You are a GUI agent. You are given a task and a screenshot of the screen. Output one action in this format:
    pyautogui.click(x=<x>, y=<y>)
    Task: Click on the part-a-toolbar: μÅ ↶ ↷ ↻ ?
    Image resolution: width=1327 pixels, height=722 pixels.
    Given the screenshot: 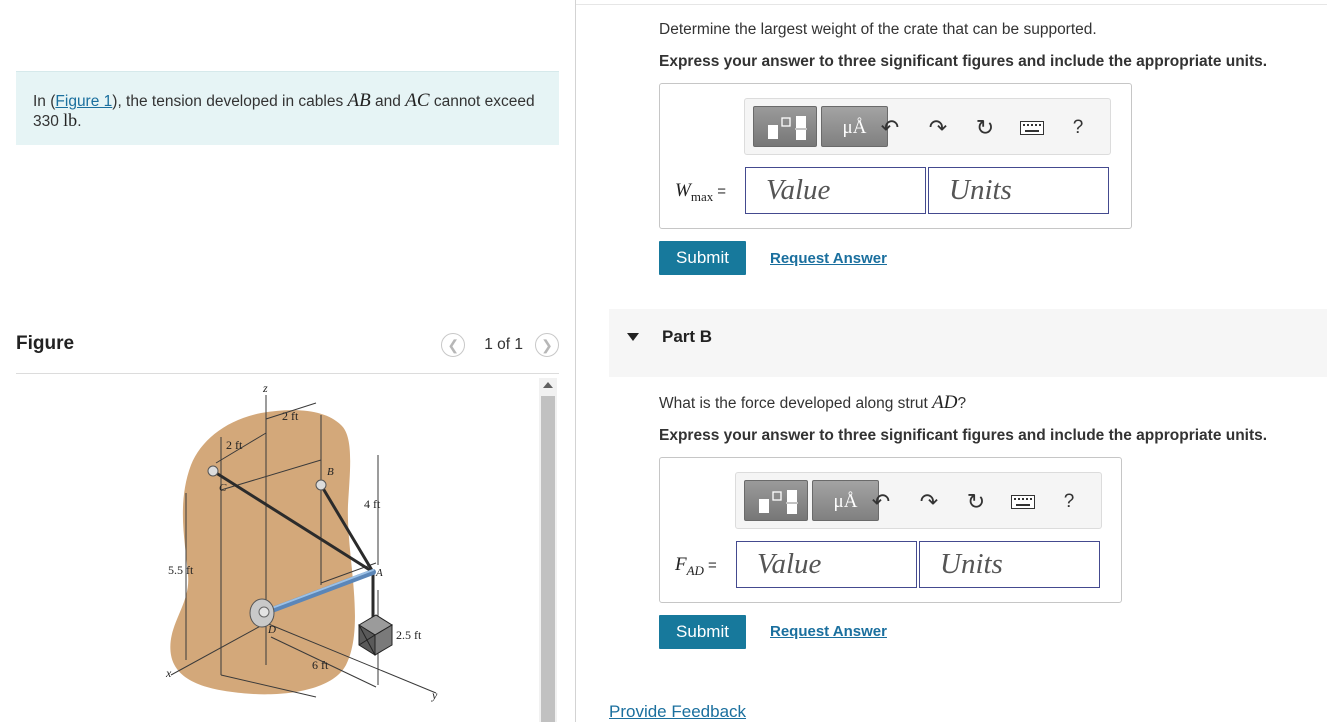 What is the action you would take?
    pyautogui.click(x=927, y=126)
    